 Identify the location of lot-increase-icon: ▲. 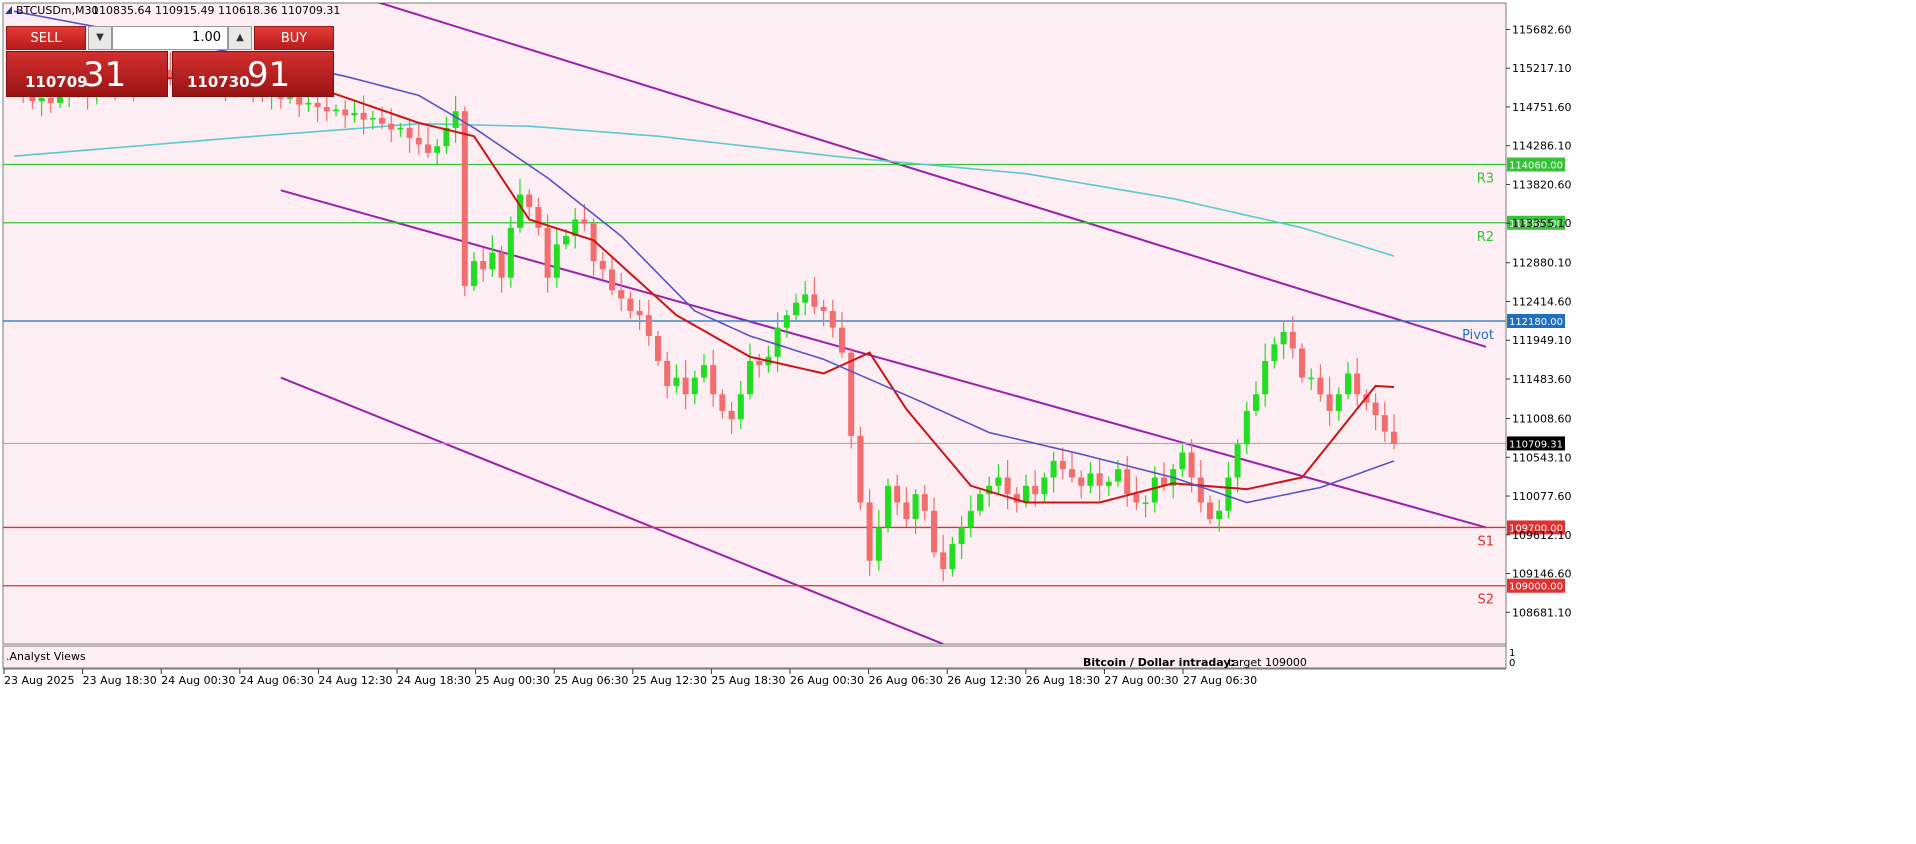
(240, 38).